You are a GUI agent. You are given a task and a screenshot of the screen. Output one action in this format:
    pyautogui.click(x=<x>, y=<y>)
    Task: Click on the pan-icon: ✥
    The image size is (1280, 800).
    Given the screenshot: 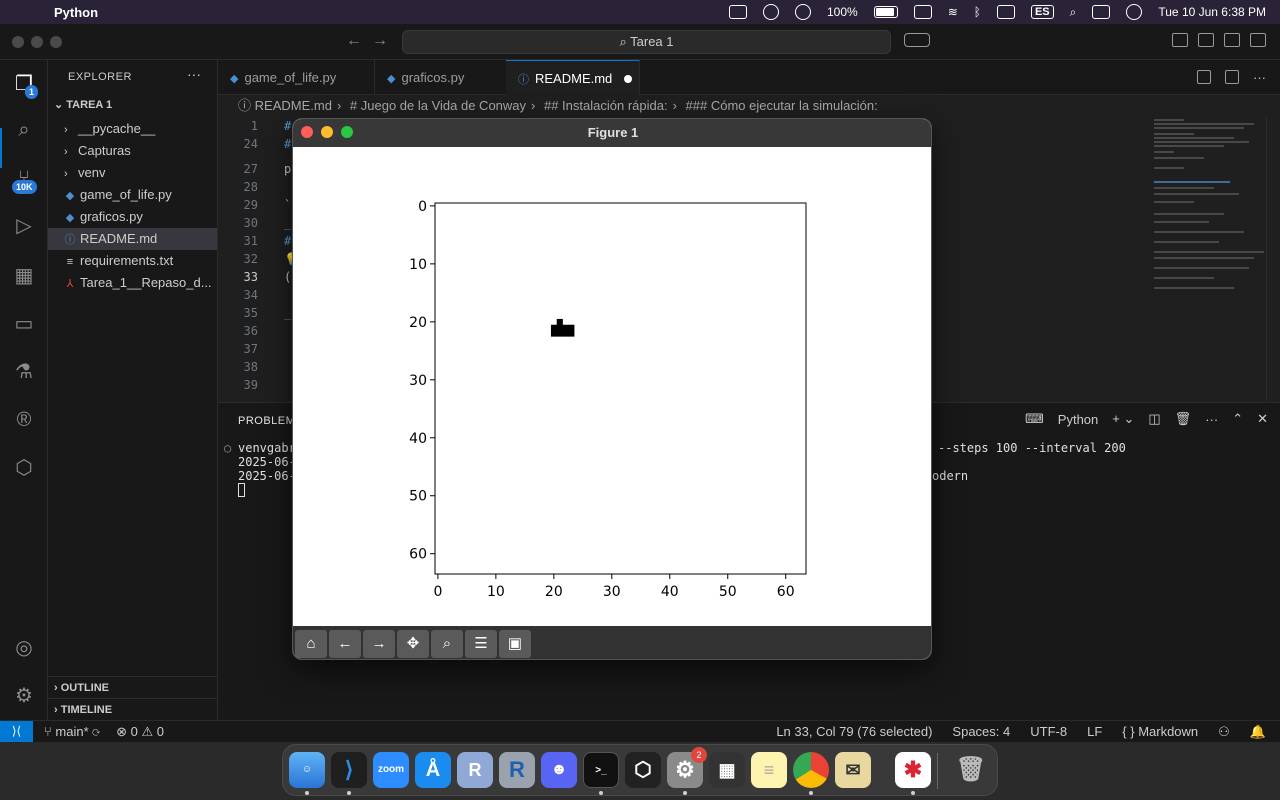 What is the action you would take?
    pyautogui.click(x=413, y=644)
    